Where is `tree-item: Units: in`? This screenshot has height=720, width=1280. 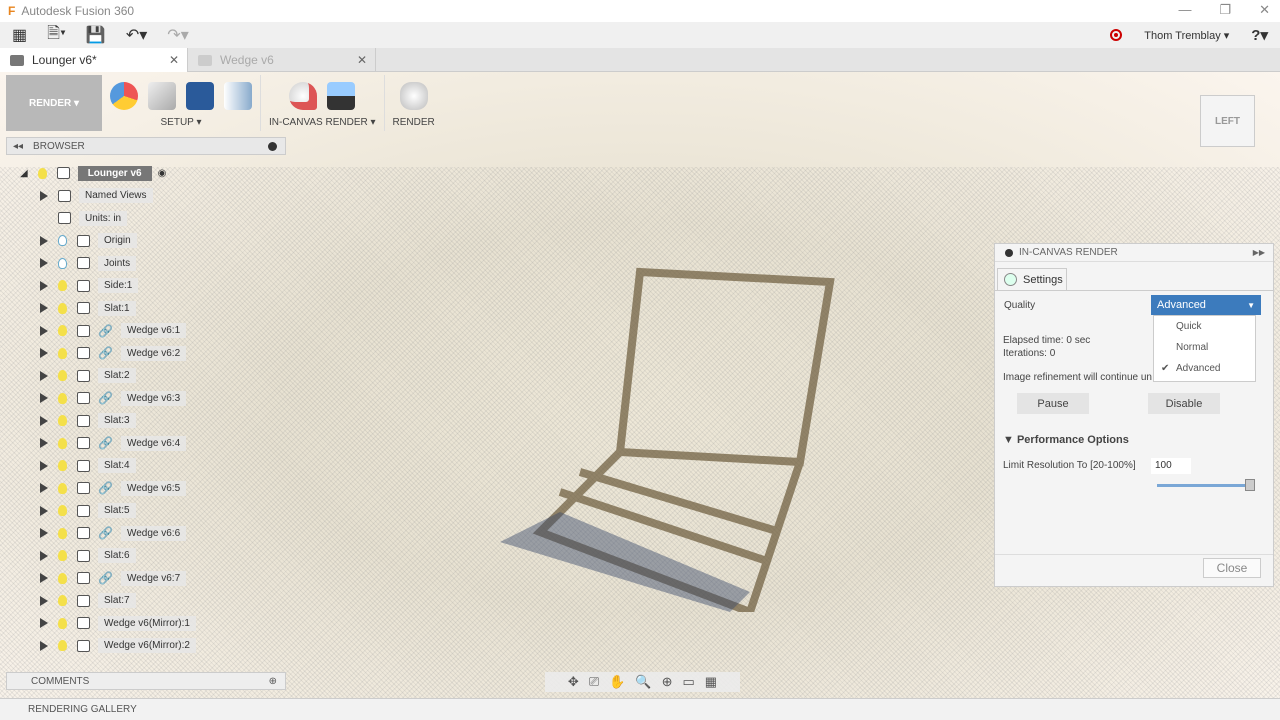
tree-item: Units: in is located at coordinates (154, 218).